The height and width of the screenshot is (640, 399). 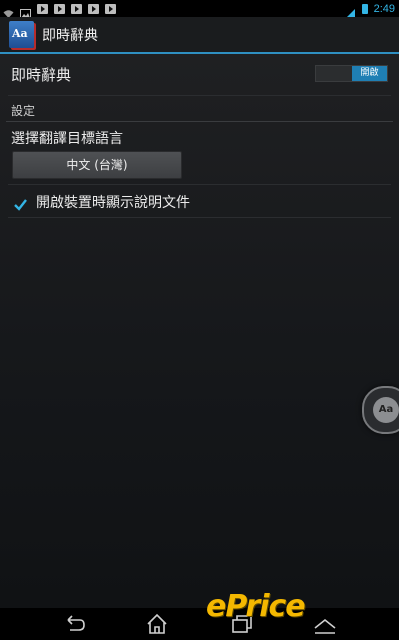 What do you see at coordinates (199, 74) in the screenshot?
I see `master-toggle-row: 即時辭典 開啟` at bounding box center [199, 74].